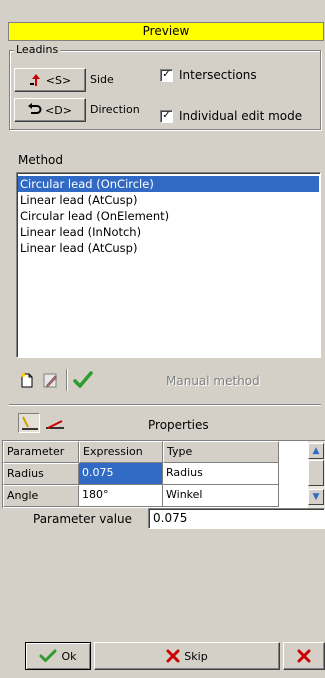 This screenshot has width=325, height=678. What do you see at coordinates (29, 423) in the screenshot?
I see `lead-line-icon` at bounding box center [29, 423].